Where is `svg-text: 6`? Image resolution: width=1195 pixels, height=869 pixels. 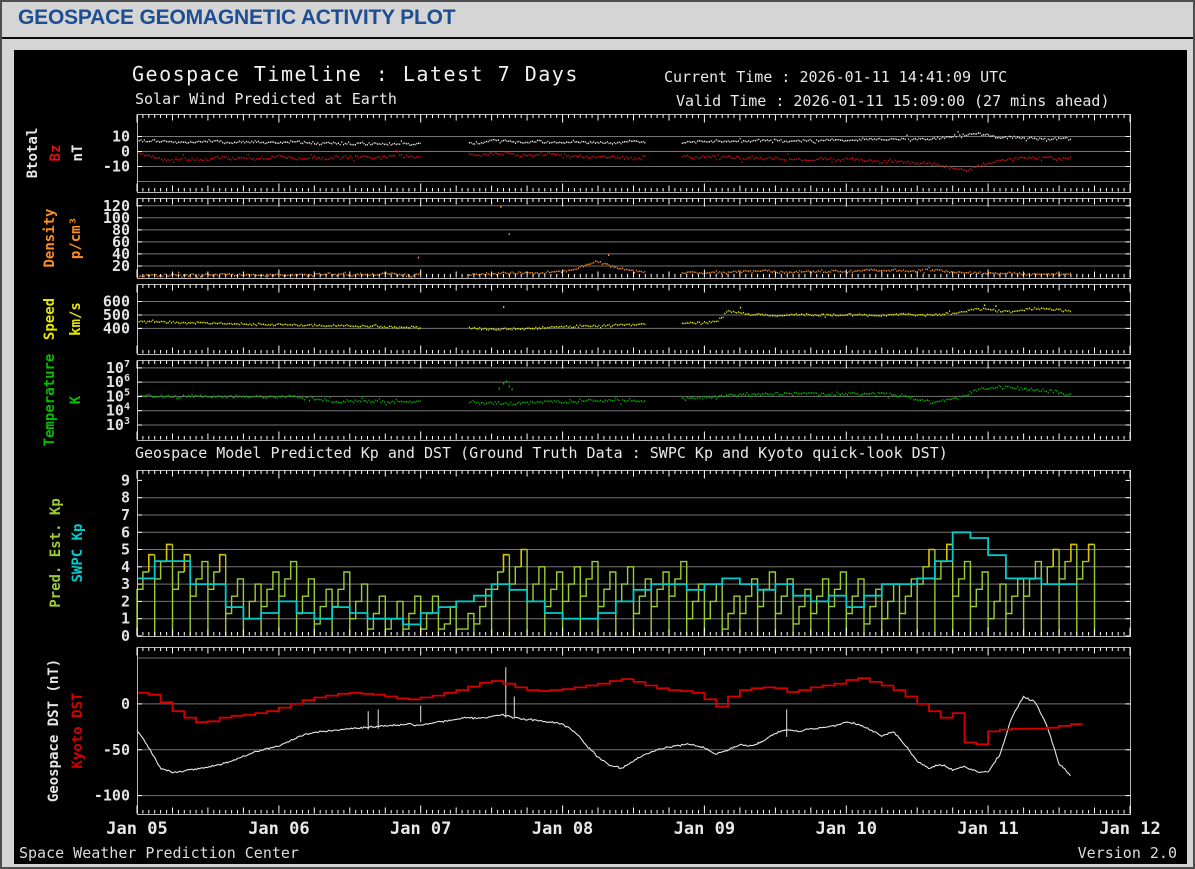
svg-text: 6 is located at coordinates (125, 532).